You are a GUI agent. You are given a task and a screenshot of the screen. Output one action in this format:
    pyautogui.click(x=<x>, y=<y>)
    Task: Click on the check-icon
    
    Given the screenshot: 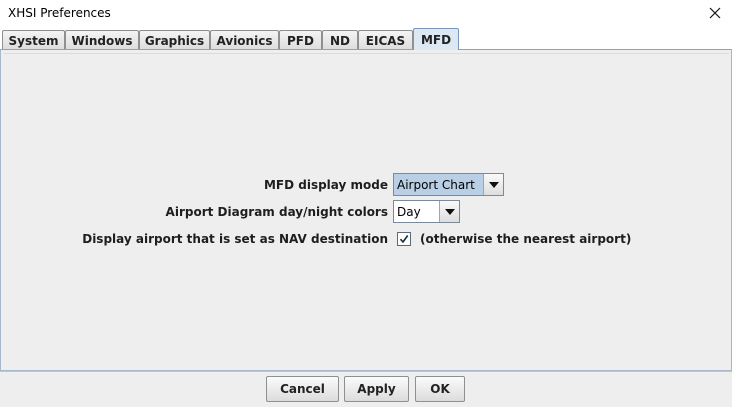 What is the action you would take?
    pyautogui.click(x=404, y=239)
    